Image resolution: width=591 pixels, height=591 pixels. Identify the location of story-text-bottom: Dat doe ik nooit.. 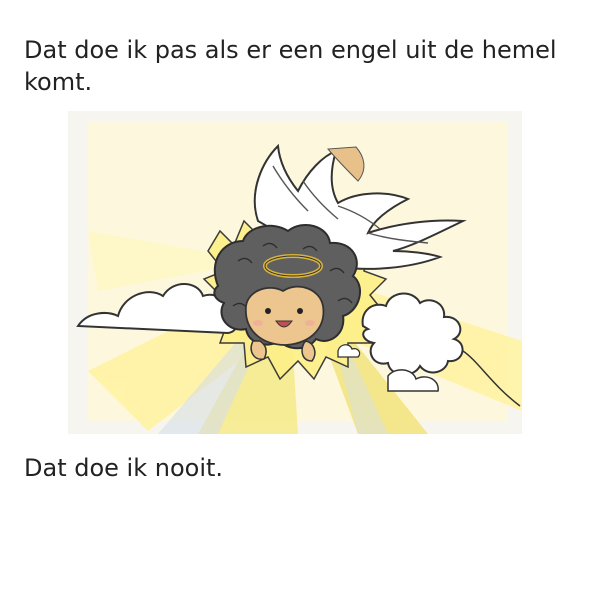
(124, 468).